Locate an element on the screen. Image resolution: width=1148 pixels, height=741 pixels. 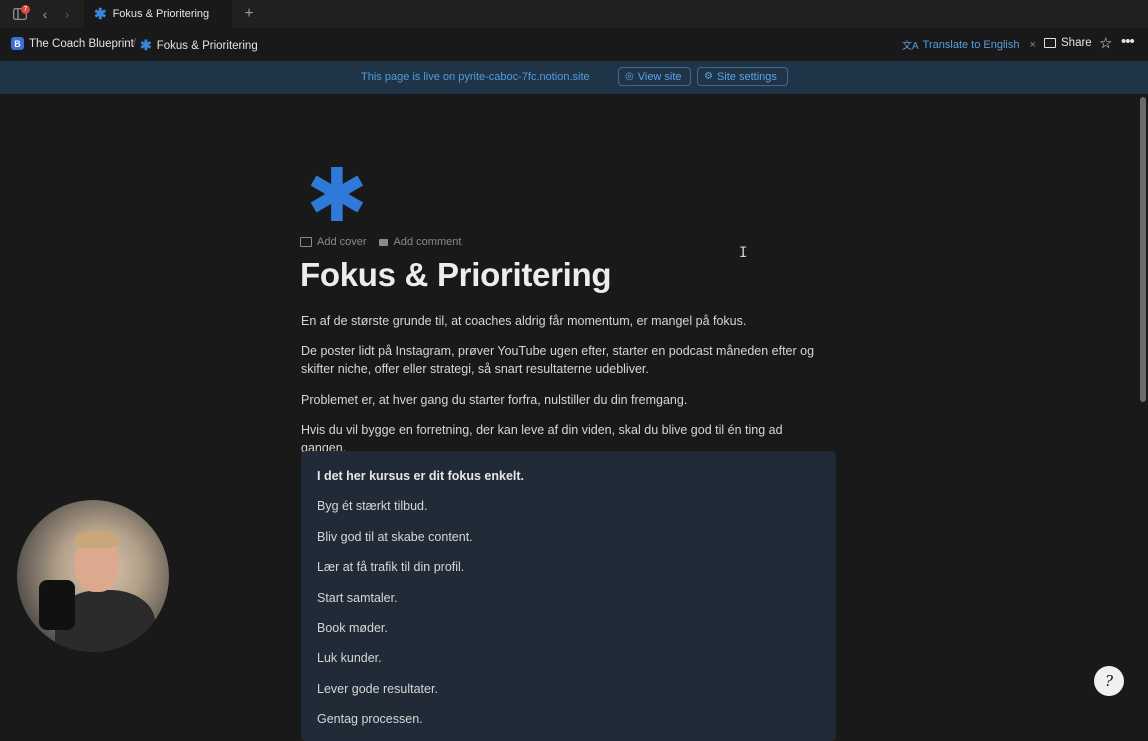
callout-line: Byg ét stærkt tilbud. is located at coordinates (372, 506).